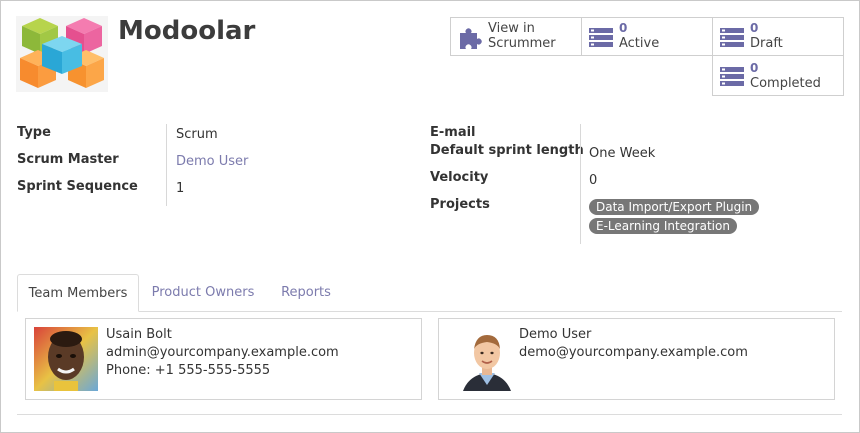  What do you see at coordinates (754, 68) in the screenshot?
I see `completed-count: 0` at bounding box center [754, 68].